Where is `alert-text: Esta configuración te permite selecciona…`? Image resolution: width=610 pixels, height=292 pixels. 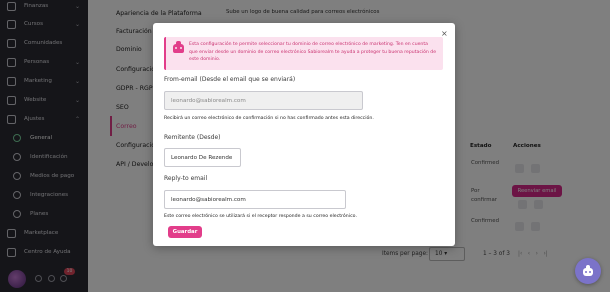
alert-text: Esta configuración te permite selecciona… is located at coordinates (313, 52).